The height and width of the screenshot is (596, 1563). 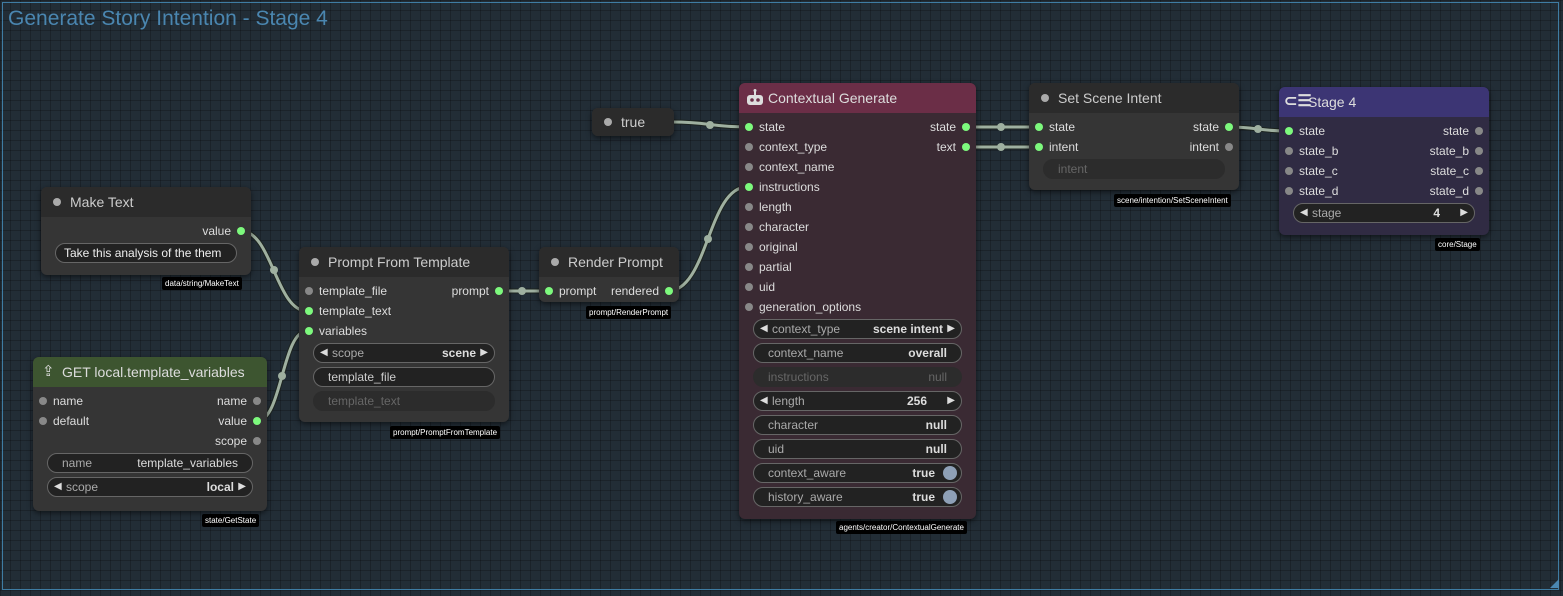 I want to click on input-template-file: template_file, so click(x=346, y=291).